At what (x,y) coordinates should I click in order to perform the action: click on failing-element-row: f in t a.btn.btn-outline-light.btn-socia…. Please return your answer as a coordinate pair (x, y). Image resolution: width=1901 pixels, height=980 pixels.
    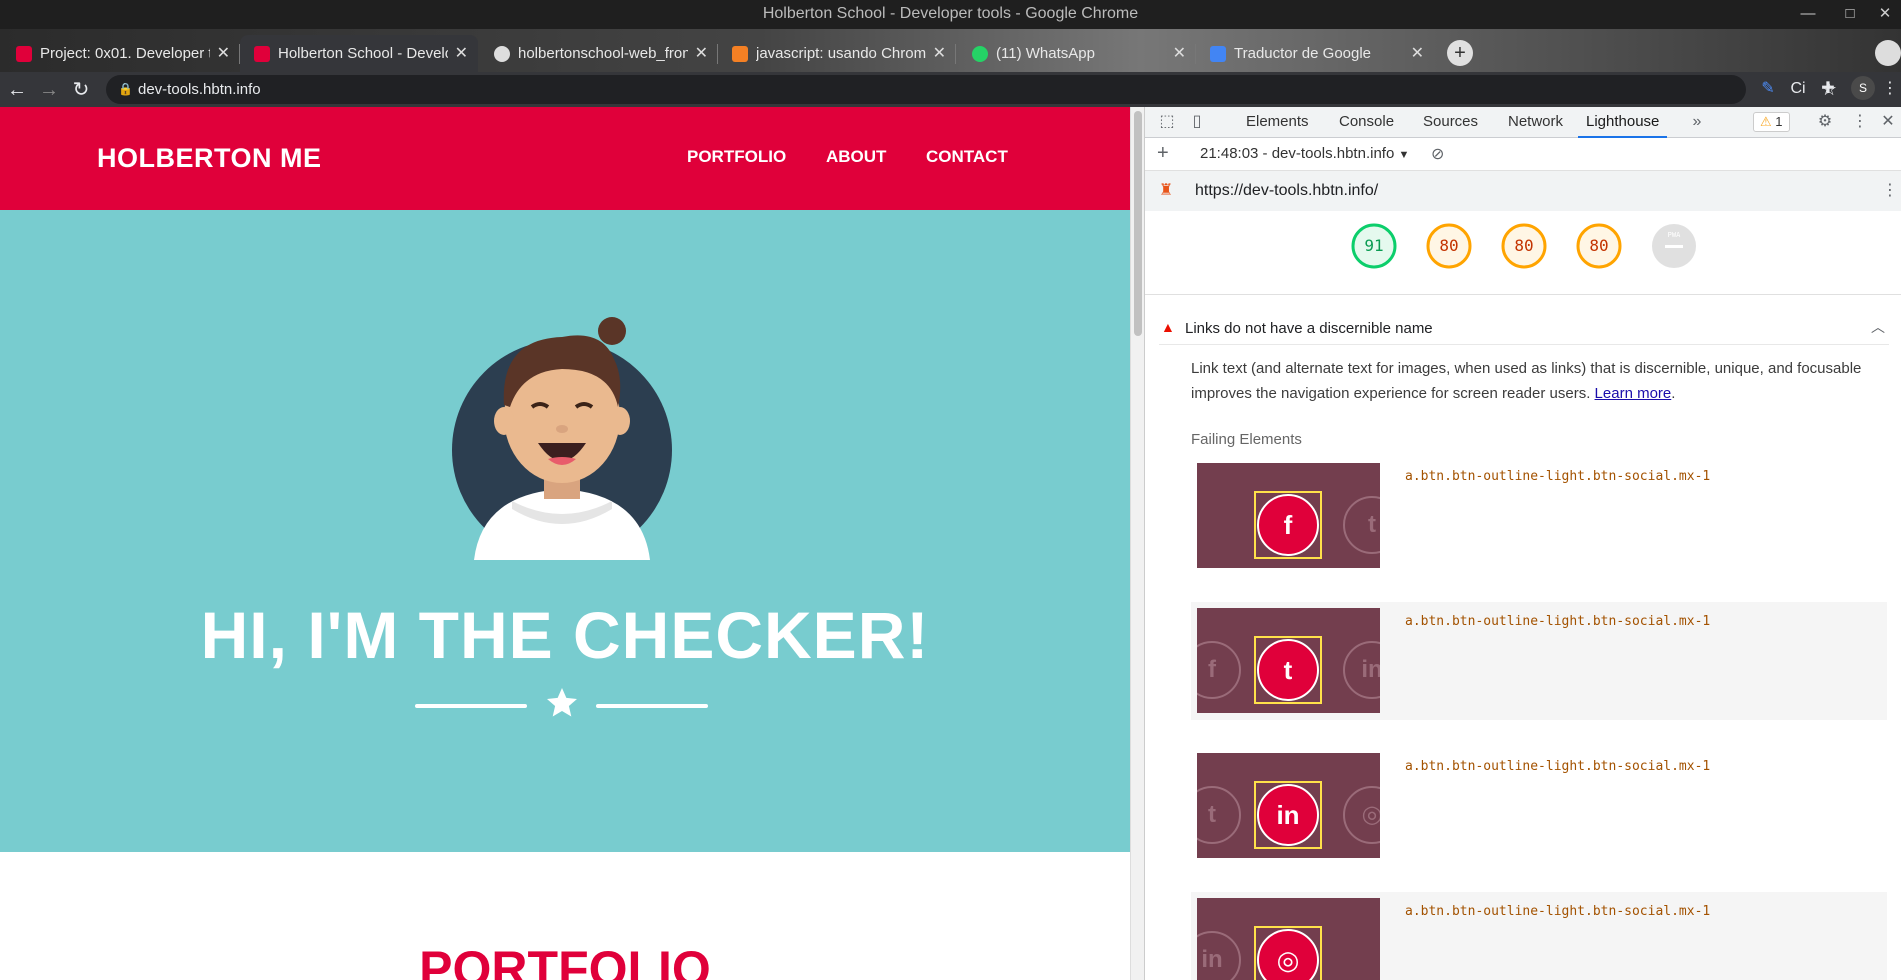
    Looking at the image, I should click on (1539, 661).